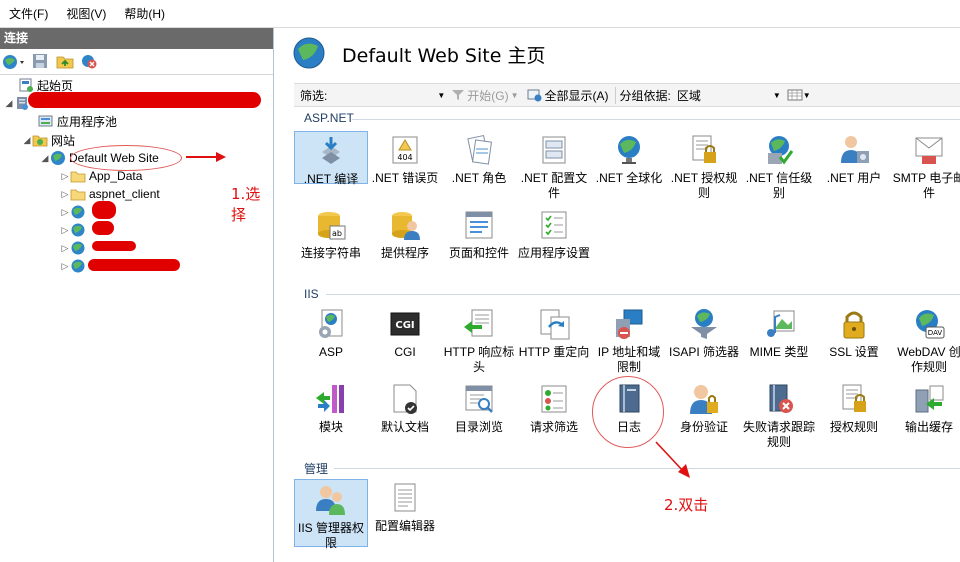 This screenshot has height=562, width=960. I want to click on filter-label: 筛选:, so click(314, 95).